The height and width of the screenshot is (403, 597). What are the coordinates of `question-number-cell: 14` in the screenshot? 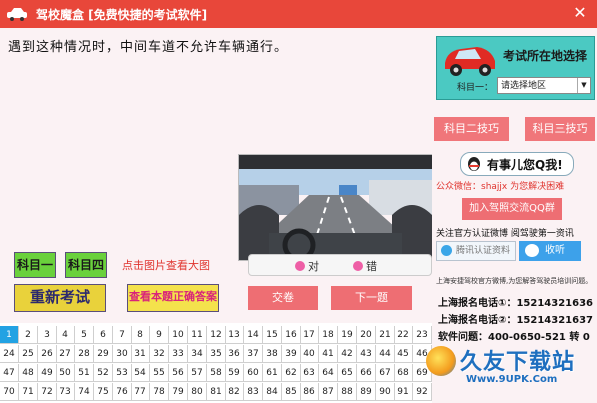 It's located at (253, 335).